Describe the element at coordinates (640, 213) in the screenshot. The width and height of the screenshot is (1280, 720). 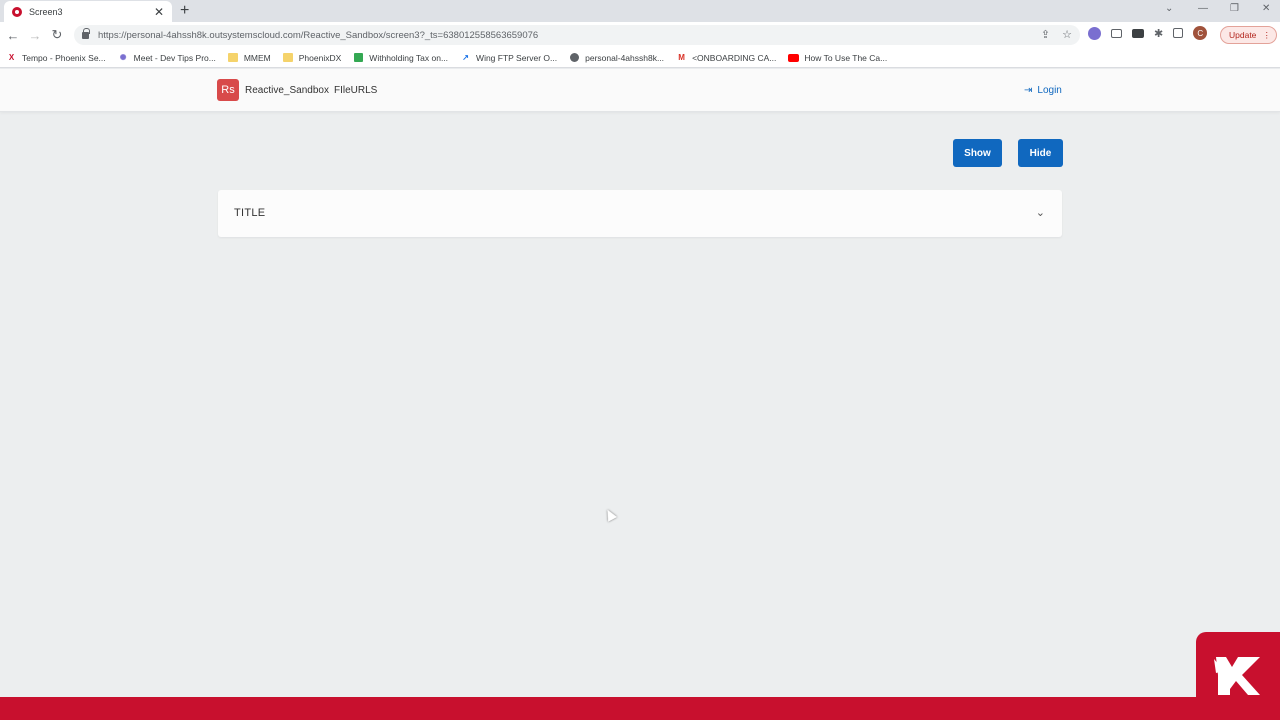
I see `collapsible-section: TITLE ⌄` at that location.